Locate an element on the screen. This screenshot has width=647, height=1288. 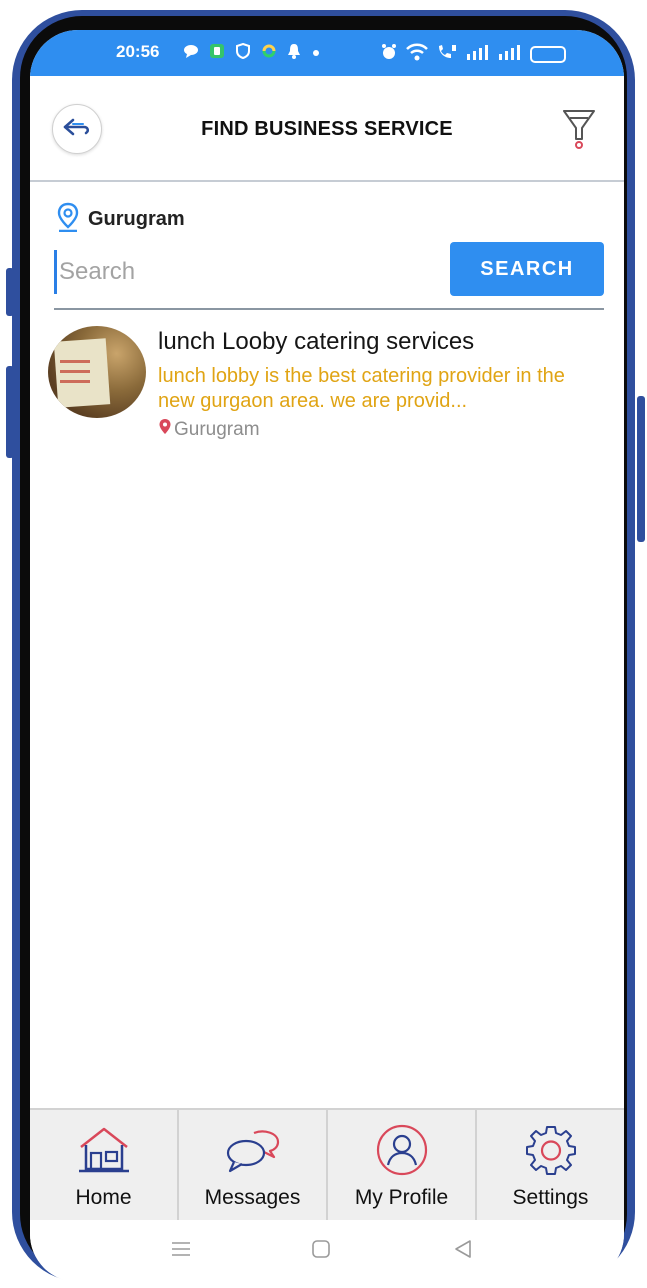
app-header: FIND BUSINESS SERVICE is located at coordinates (327, 129).